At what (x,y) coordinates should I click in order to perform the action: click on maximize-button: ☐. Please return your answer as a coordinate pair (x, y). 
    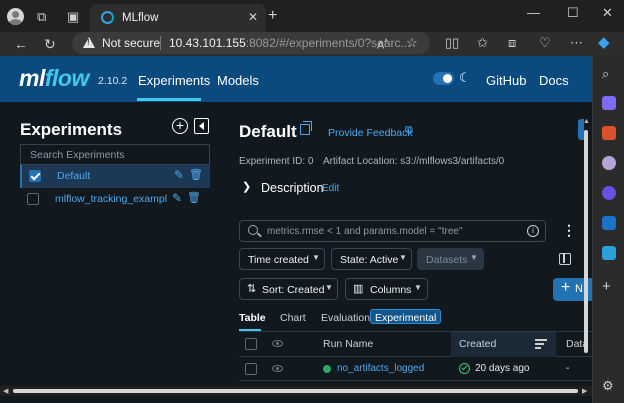
    Looking at the image, I should click on (573, 13).